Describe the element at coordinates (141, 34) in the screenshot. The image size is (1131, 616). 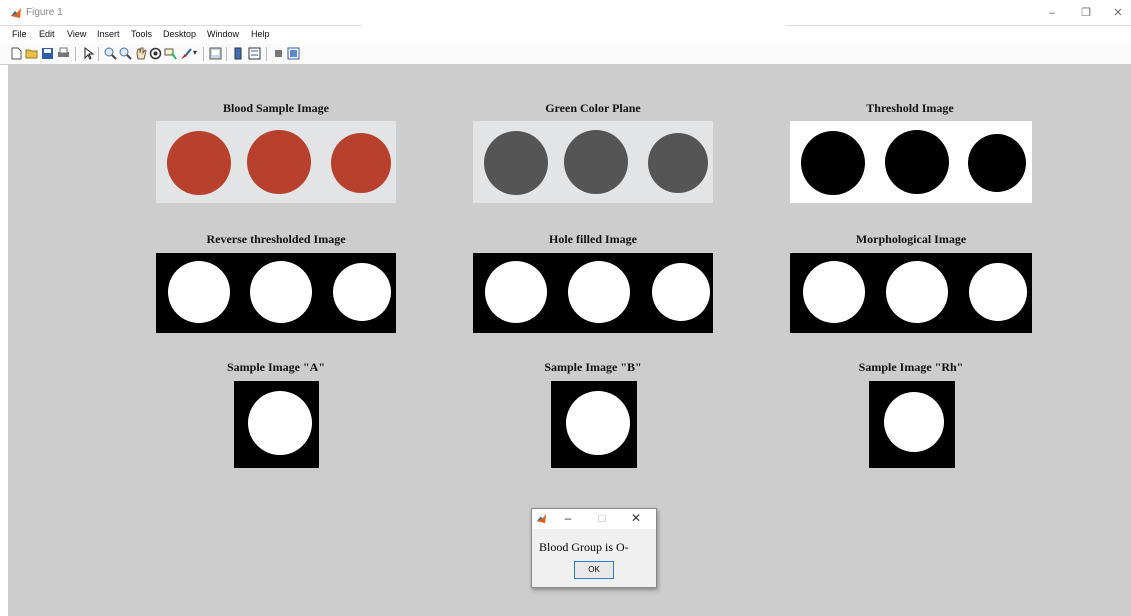
I see `menu-tools: Tools` at that location.